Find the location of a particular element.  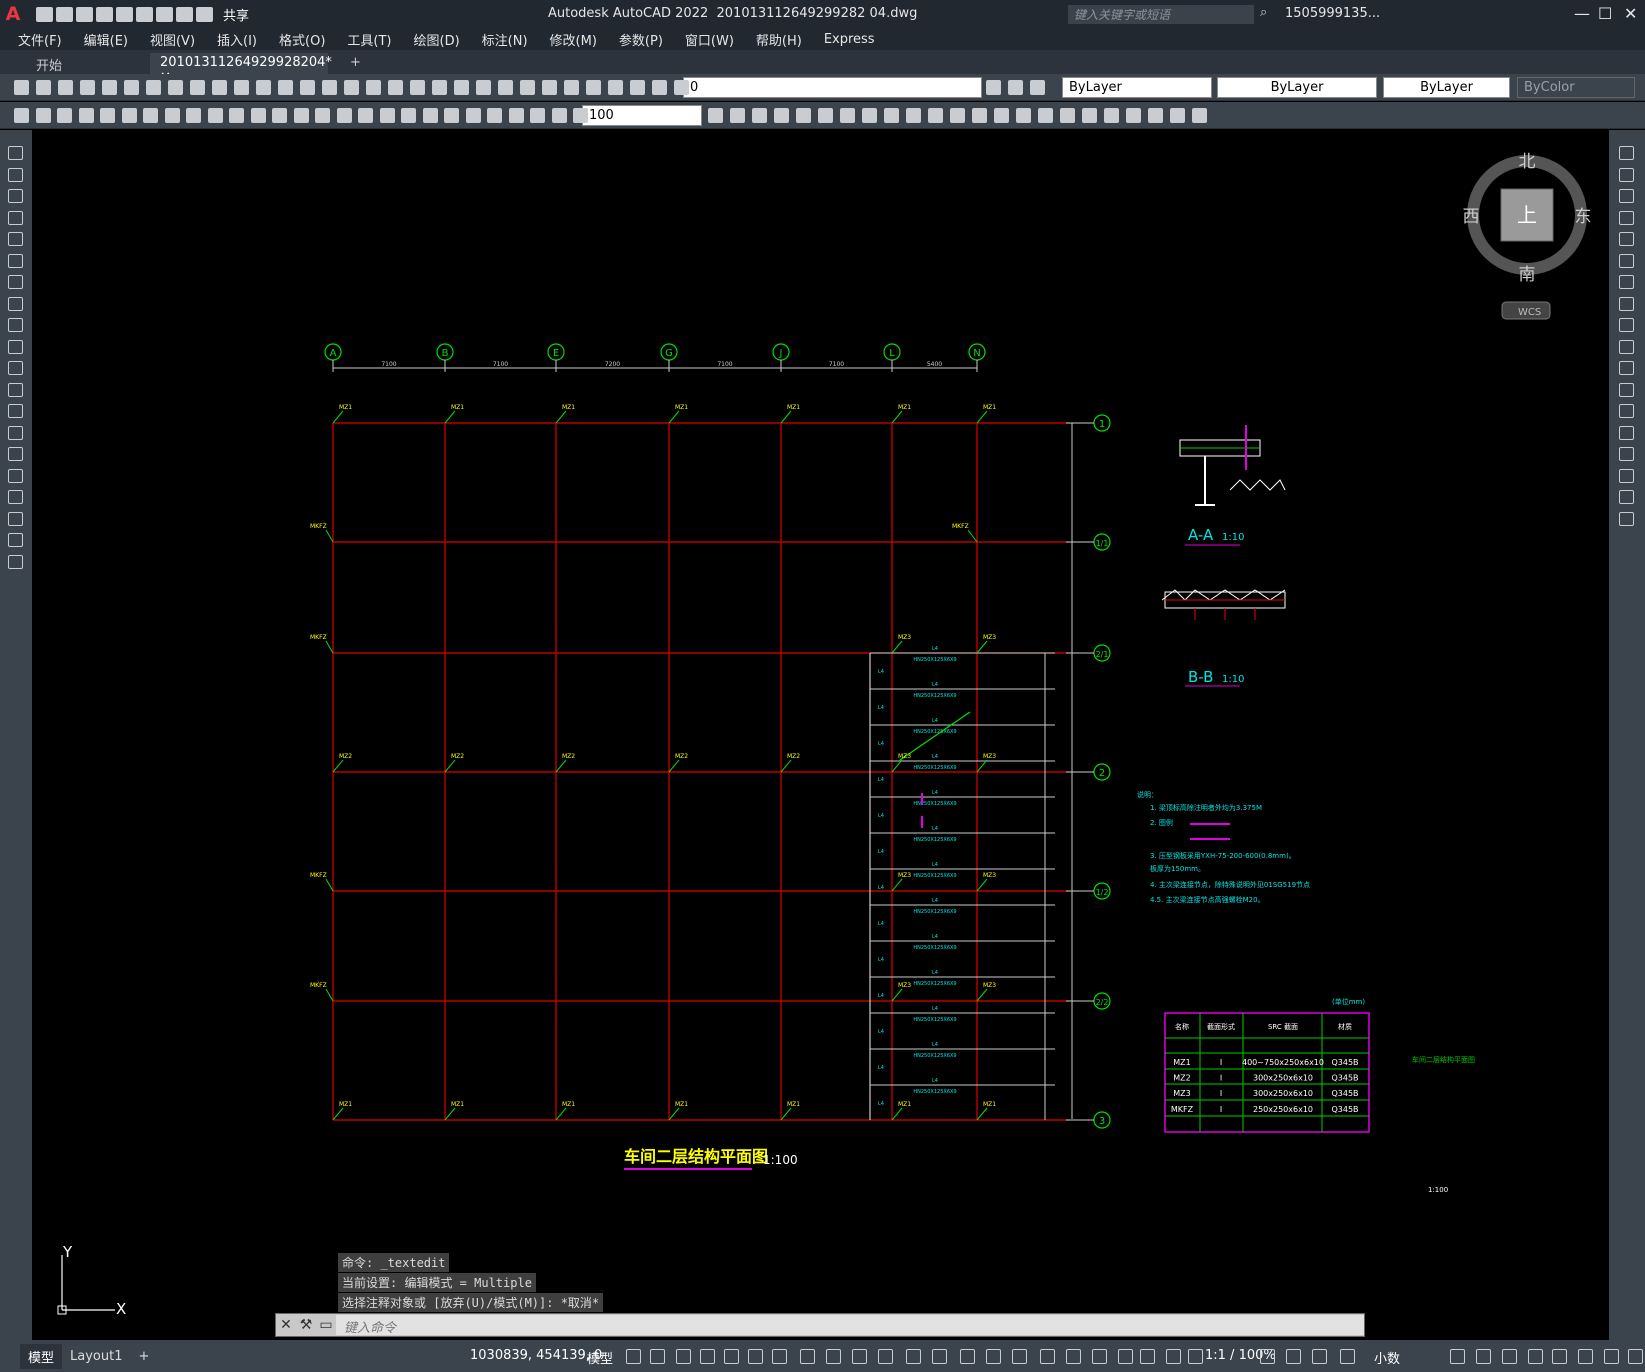

print-icon is located at coordinates (164, 14).